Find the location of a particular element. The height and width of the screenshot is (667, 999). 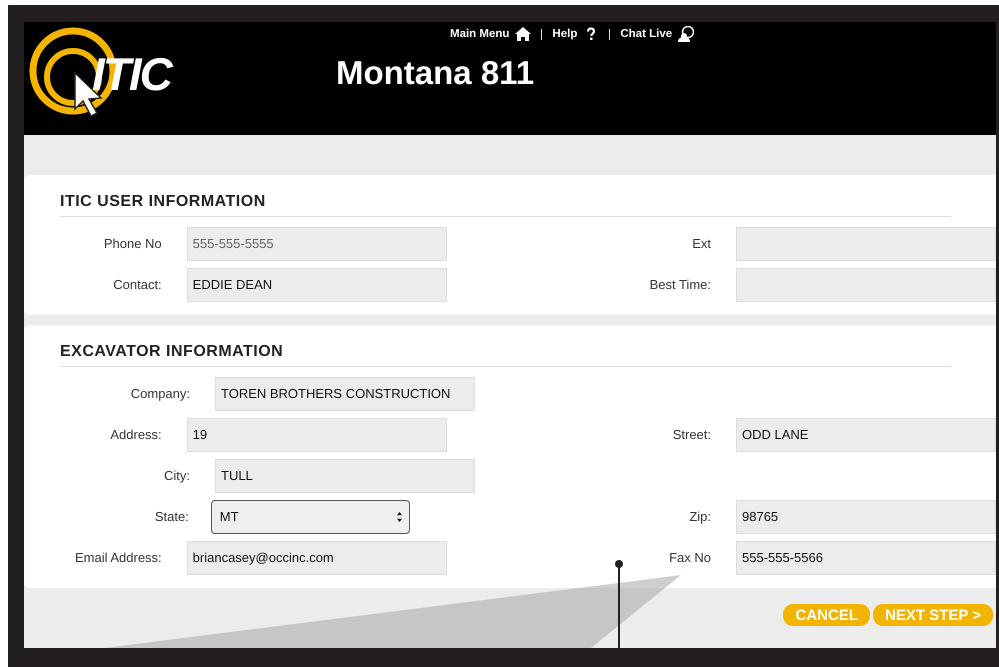

input-field: 555-555-5555 is located at coordinates (316, 243).